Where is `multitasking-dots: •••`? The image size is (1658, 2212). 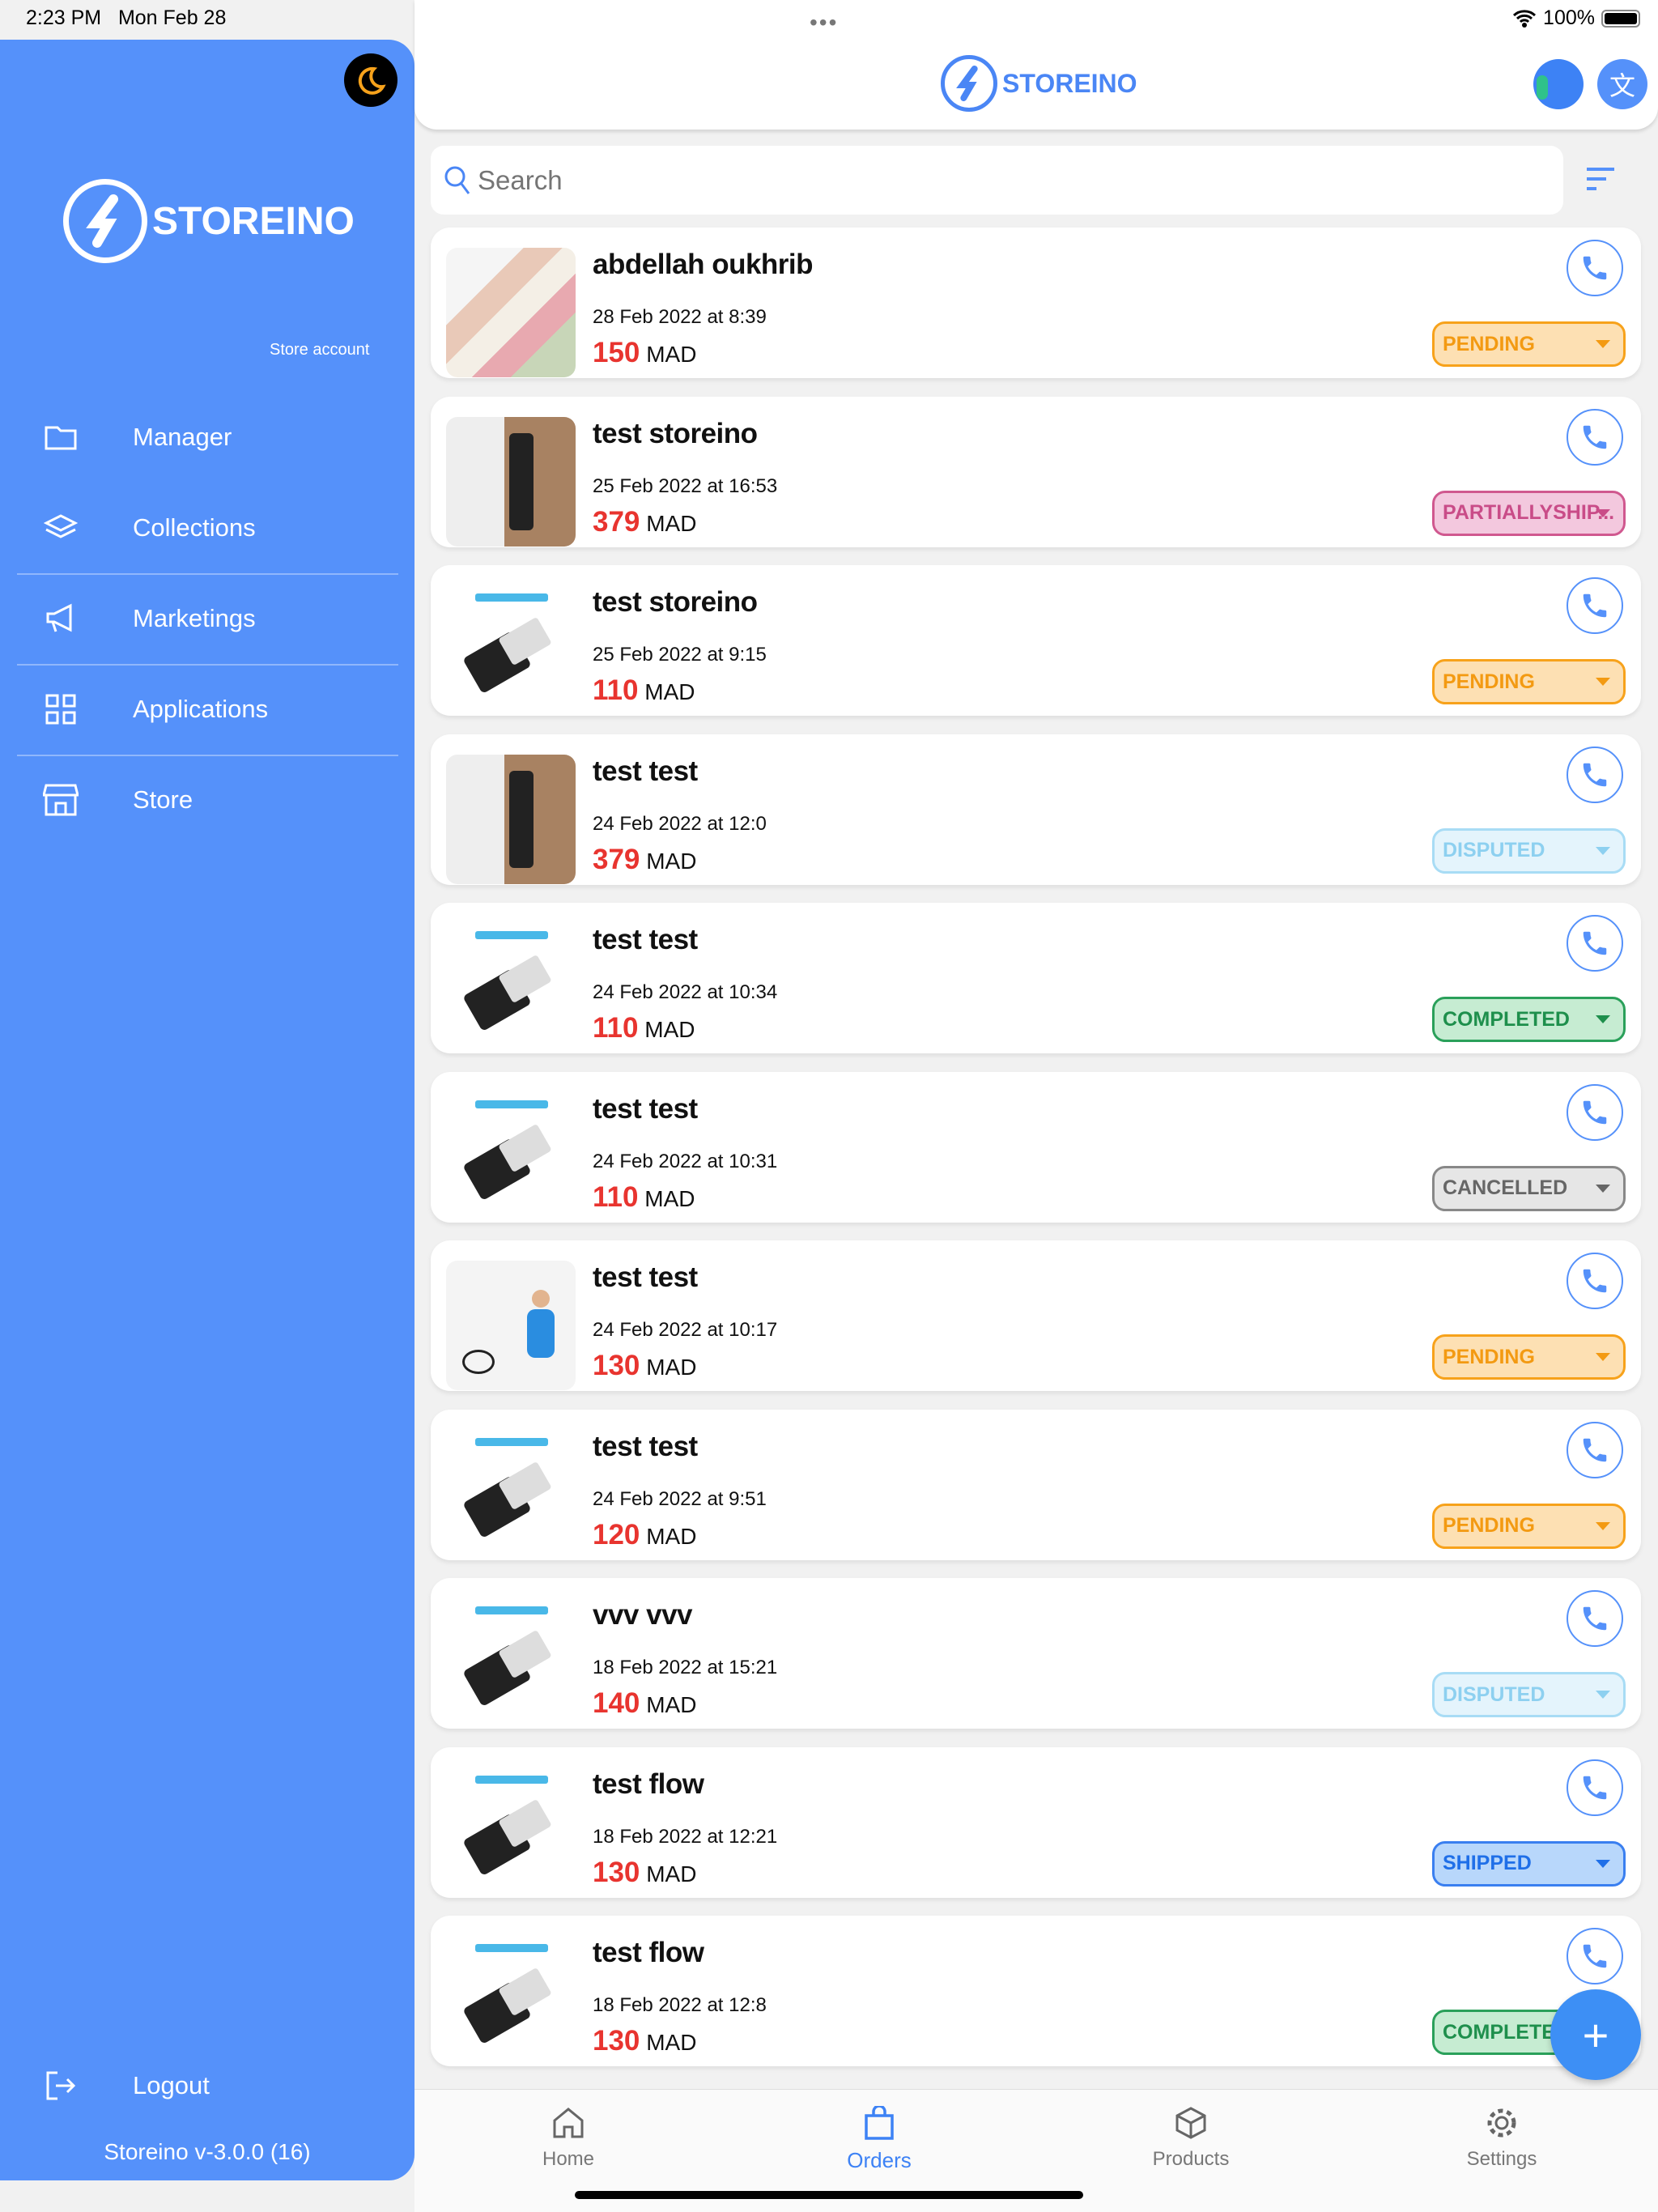
multitasking-dots: ••• is located at coordinates (824, 23).